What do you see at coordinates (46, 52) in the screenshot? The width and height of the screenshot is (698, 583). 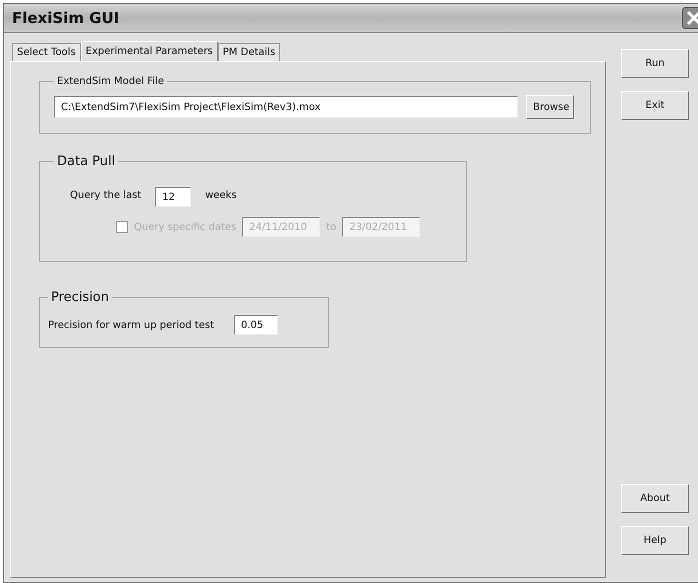 I see `tab: Select Tools` at bounding box center [46, 52].